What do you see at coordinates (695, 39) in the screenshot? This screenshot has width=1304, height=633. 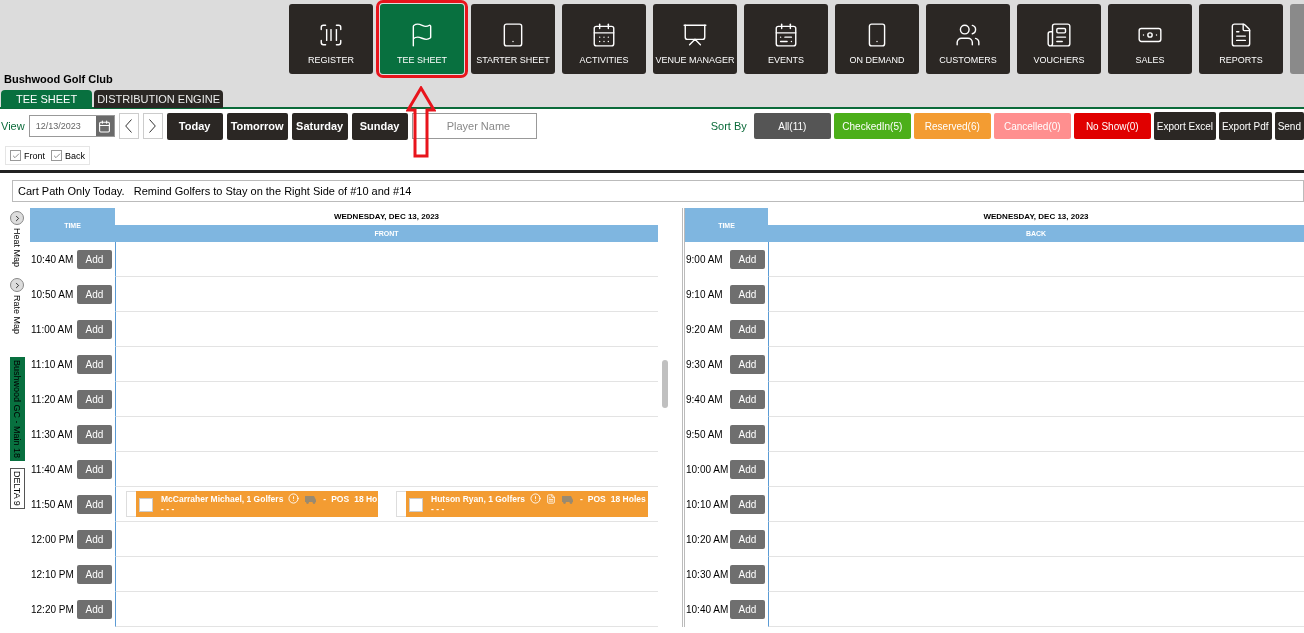 I see `nav-button: VENUE MANAGER` at bounding box center [695, 39].